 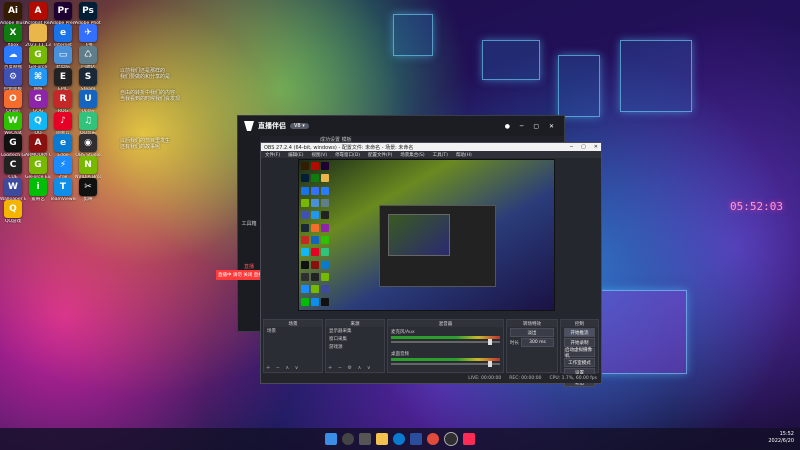 I want to click on overlay-line: 我们要做的和分享的是, so click(x=145, y=77).